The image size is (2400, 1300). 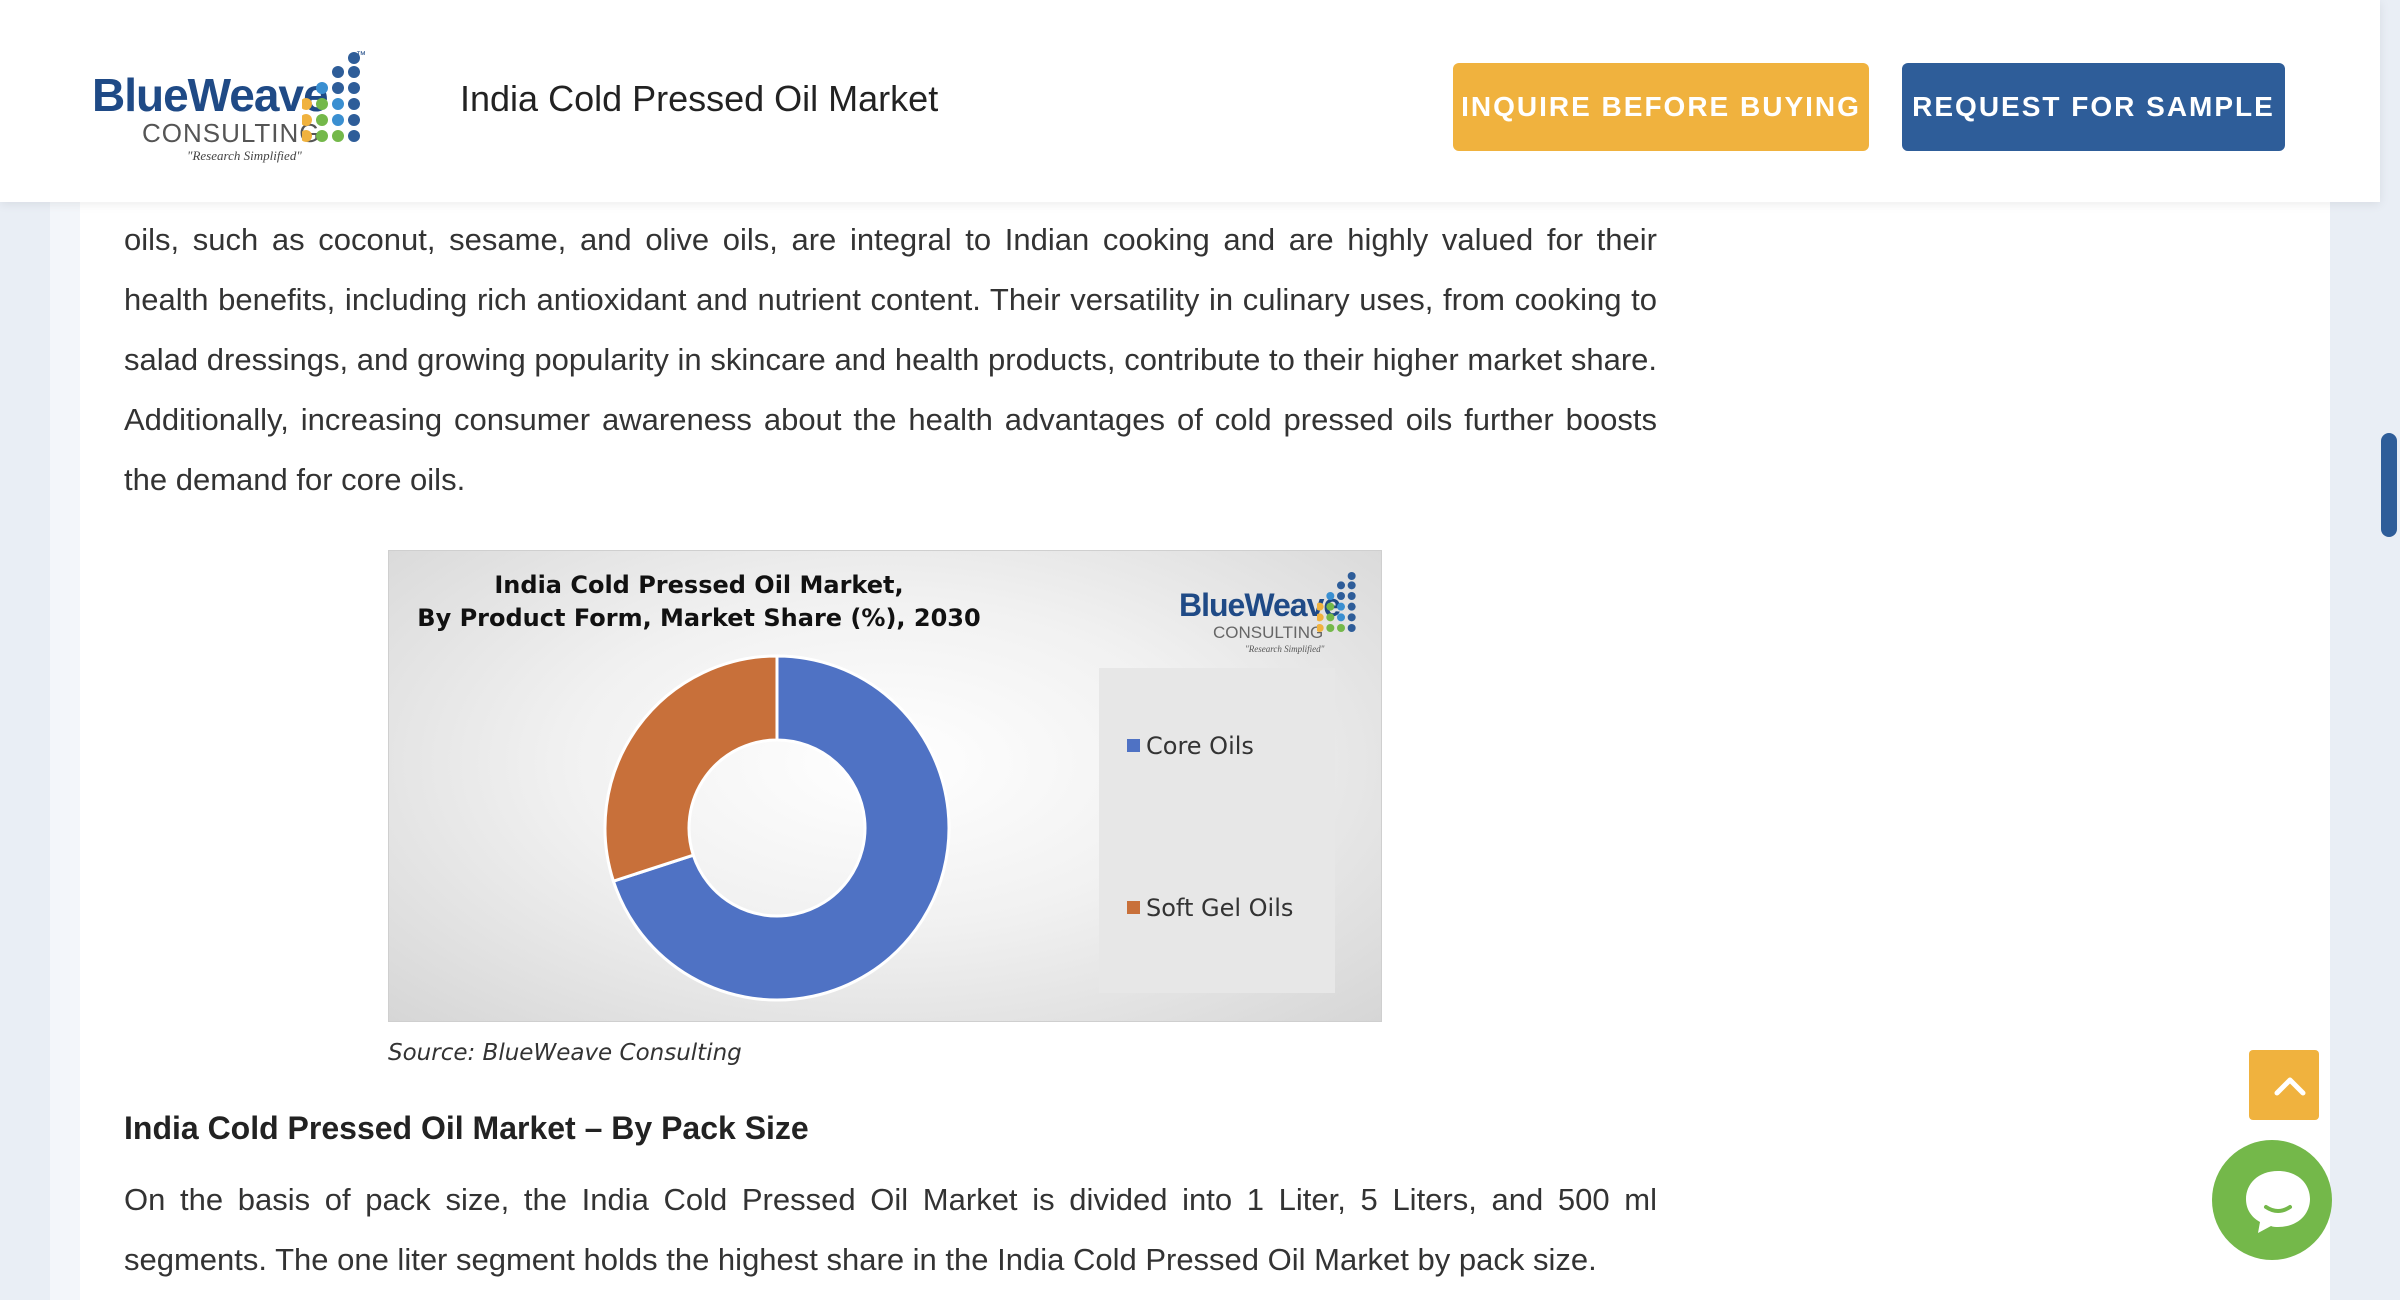 I want to click on logo-subtitle: CONSULTING, so click(x=231, y=133).